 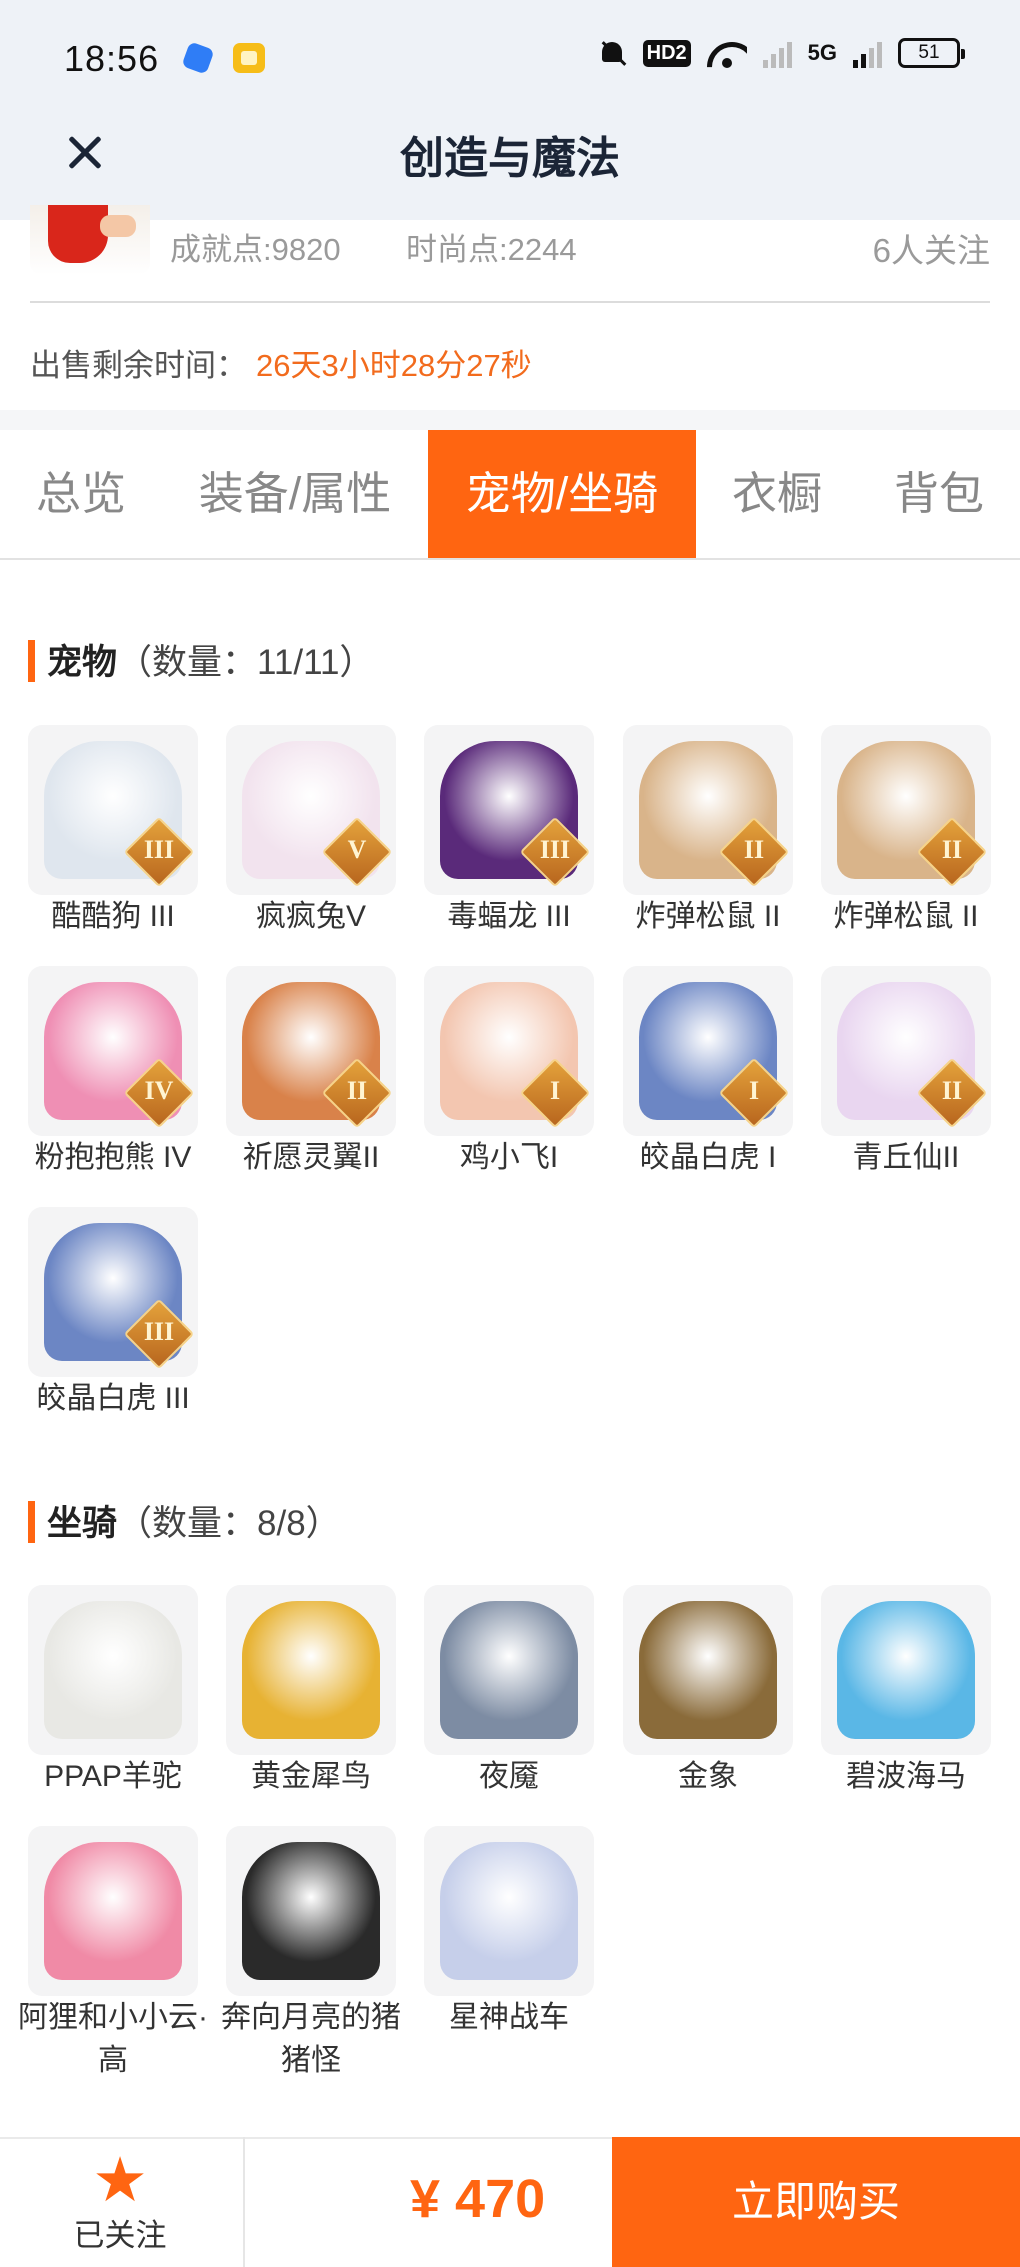 I want to click on item-name: 祈愿灵翼II, so click(x=311, y=1157).